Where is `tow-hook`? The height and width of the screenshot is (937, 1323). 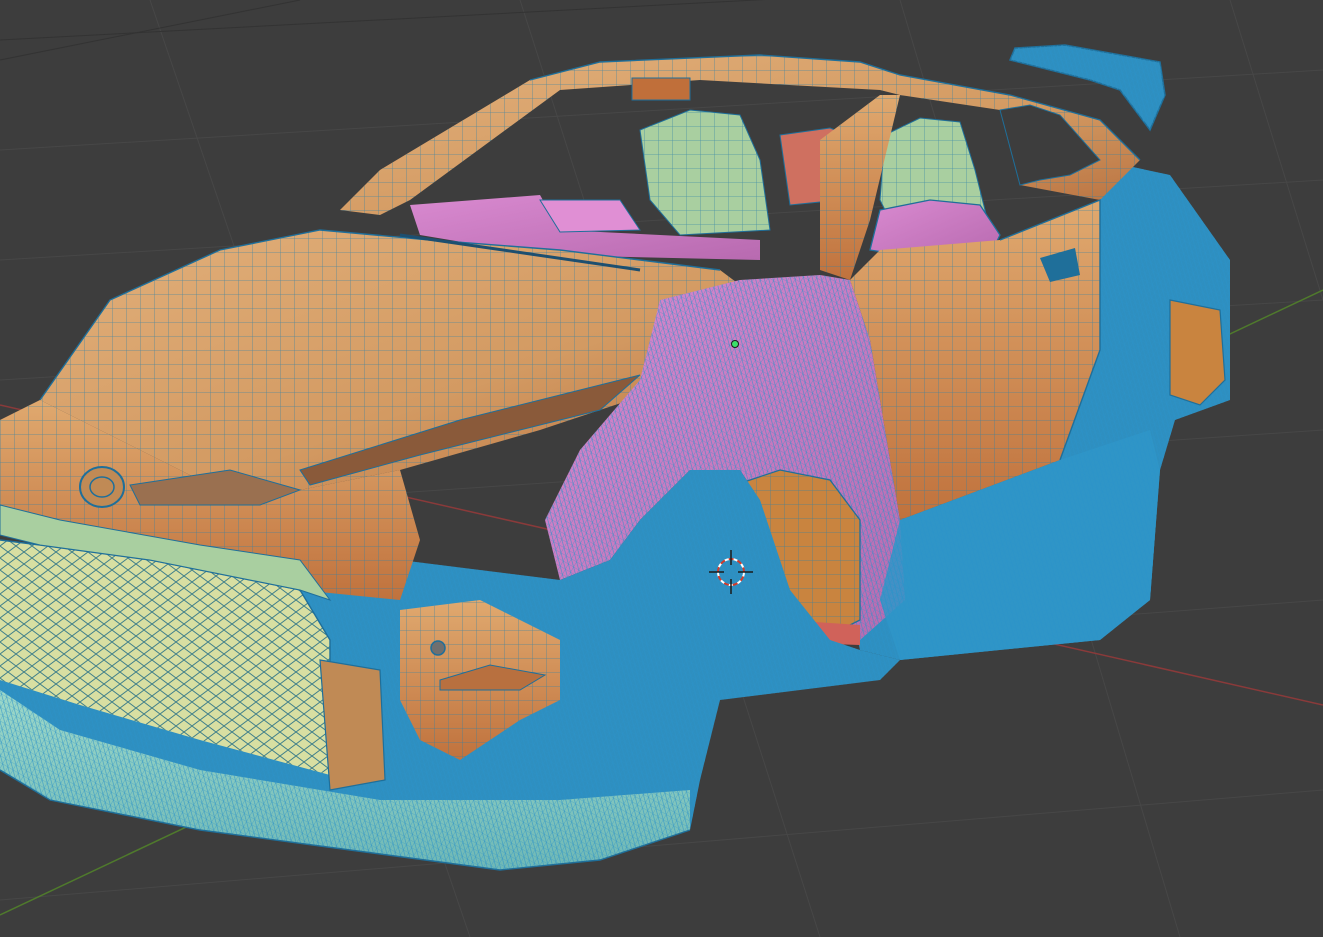
tow-hook is located at coordinates (438, 648).